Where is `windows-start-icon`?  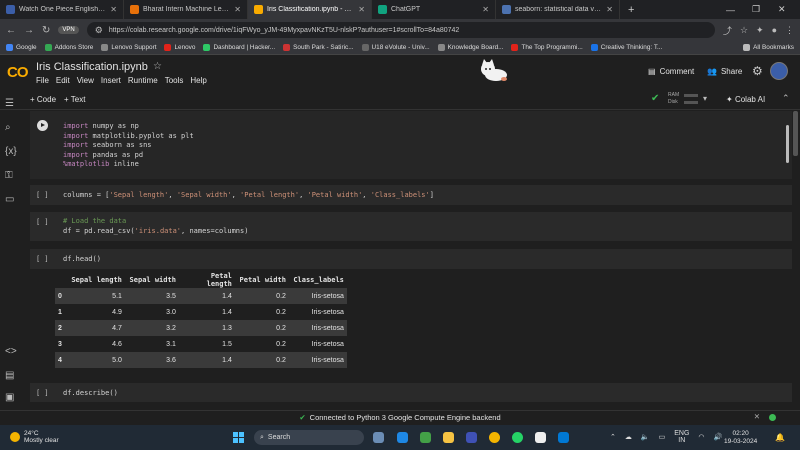
windows-start-icon is located at coordinates (238, 437).